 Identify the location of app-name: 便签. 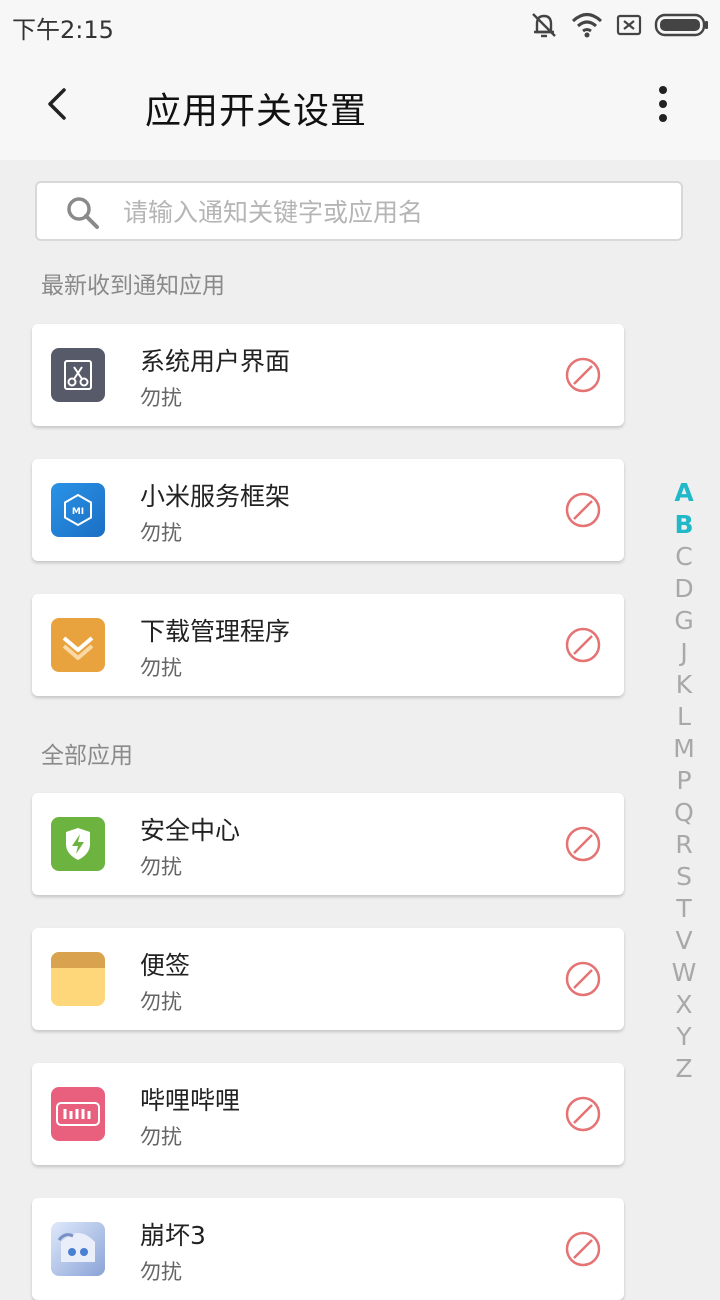
(165, 965).